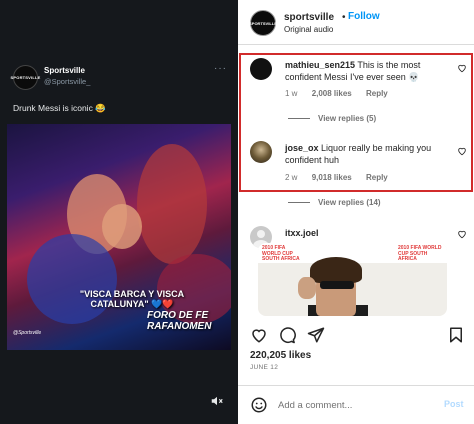 This screenshot has width=474, height=424. Describe the element at coordinates (302, 148) in the screenshot. I see `comment-username: jose_ox` at that location.